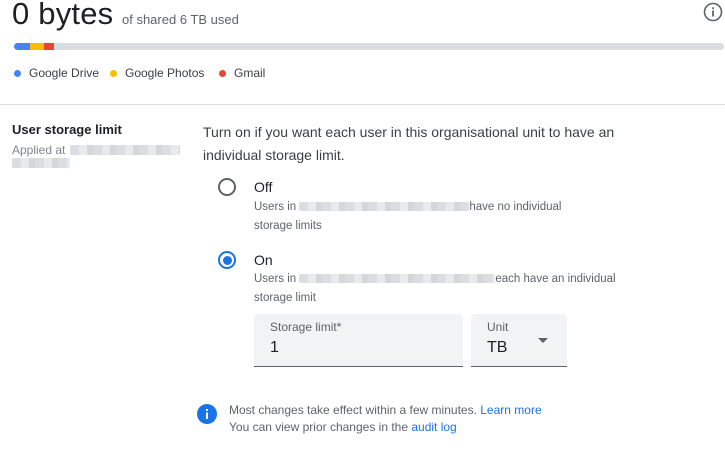  What do you see at coordinates (433, 427) in the screenshot?
I see `audit-log-link: audit log` at bounding box center [433, 427].